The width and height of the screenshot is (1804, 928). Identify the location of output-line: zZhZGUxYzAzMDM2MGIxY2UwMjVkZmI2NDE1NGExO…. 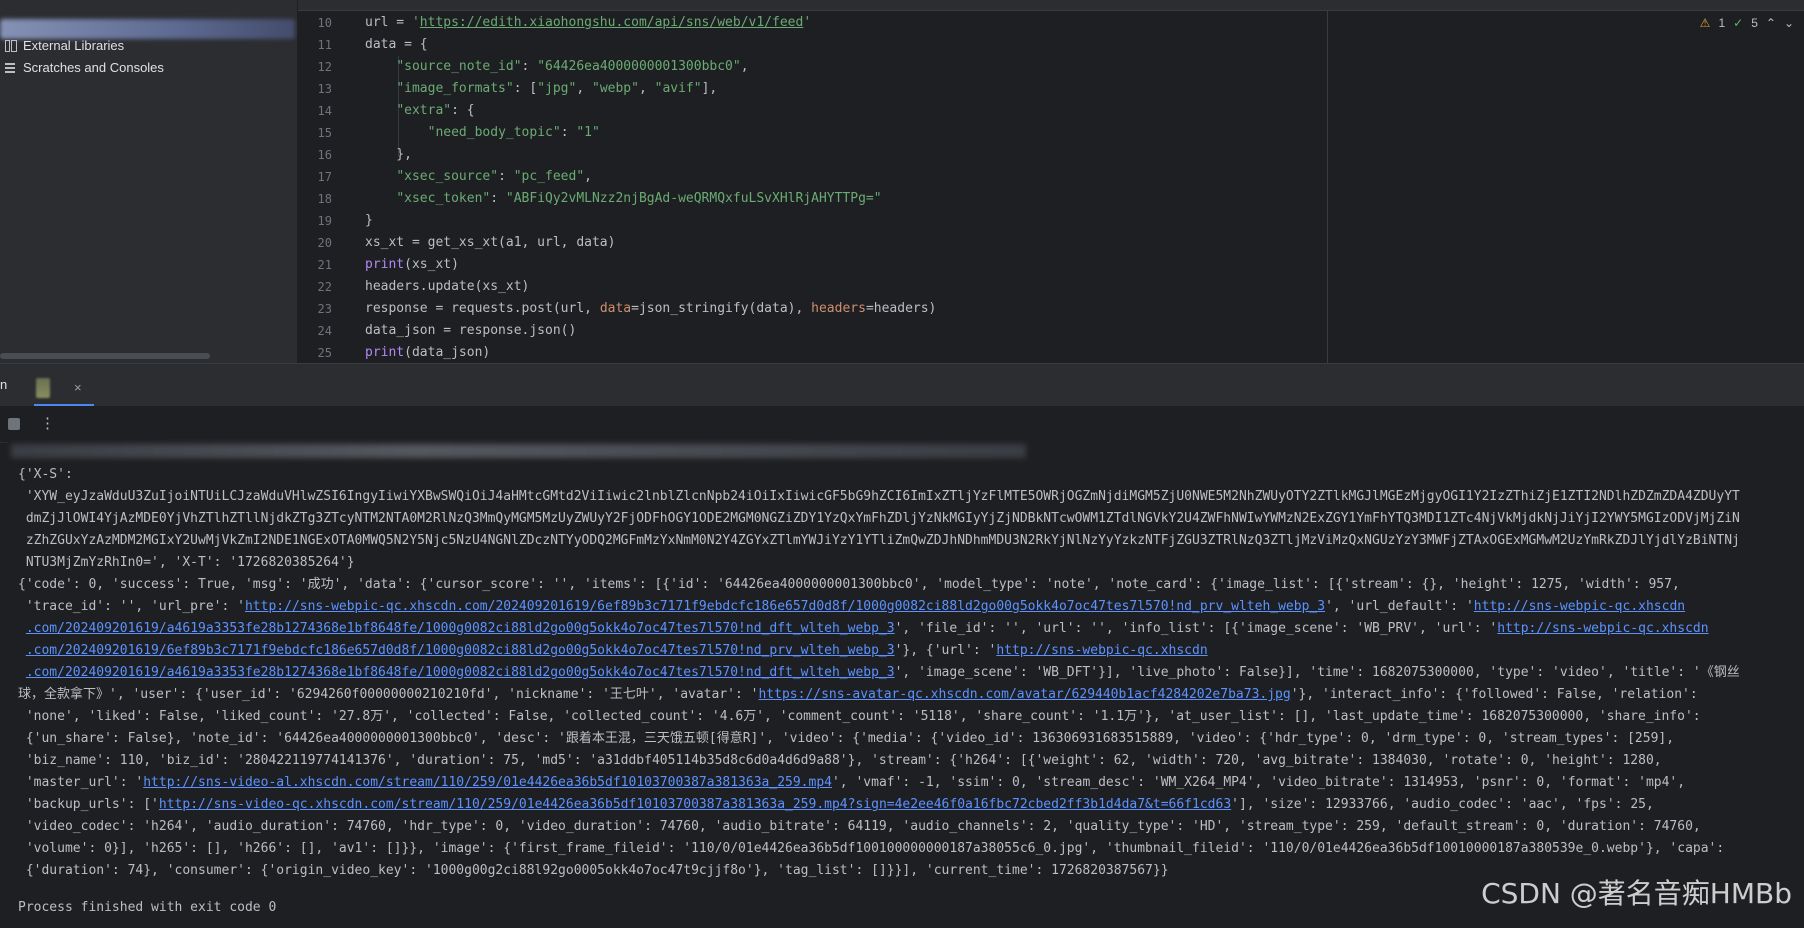
(879, 540).